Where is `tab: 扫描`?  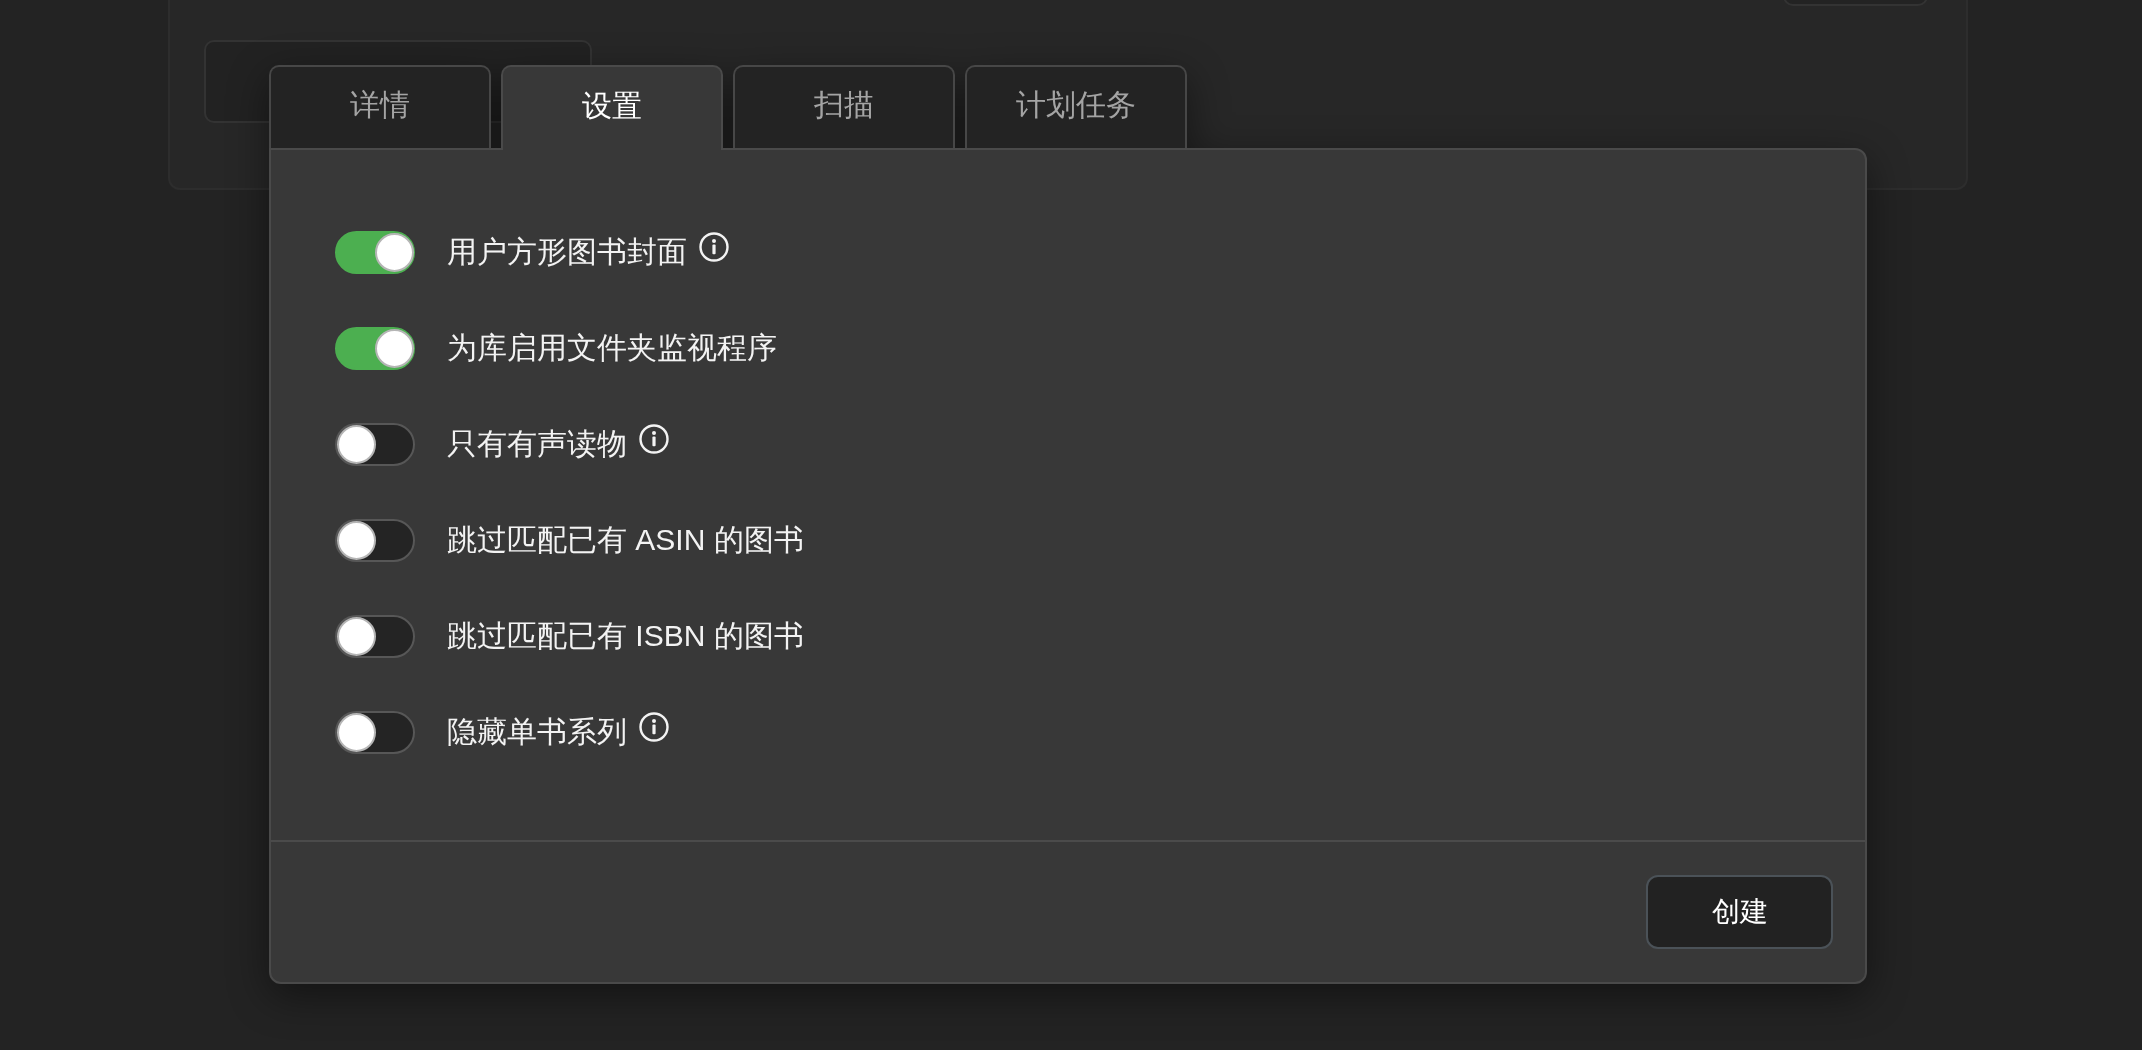 tab: 扫描 is located at coordinates (844, 106).